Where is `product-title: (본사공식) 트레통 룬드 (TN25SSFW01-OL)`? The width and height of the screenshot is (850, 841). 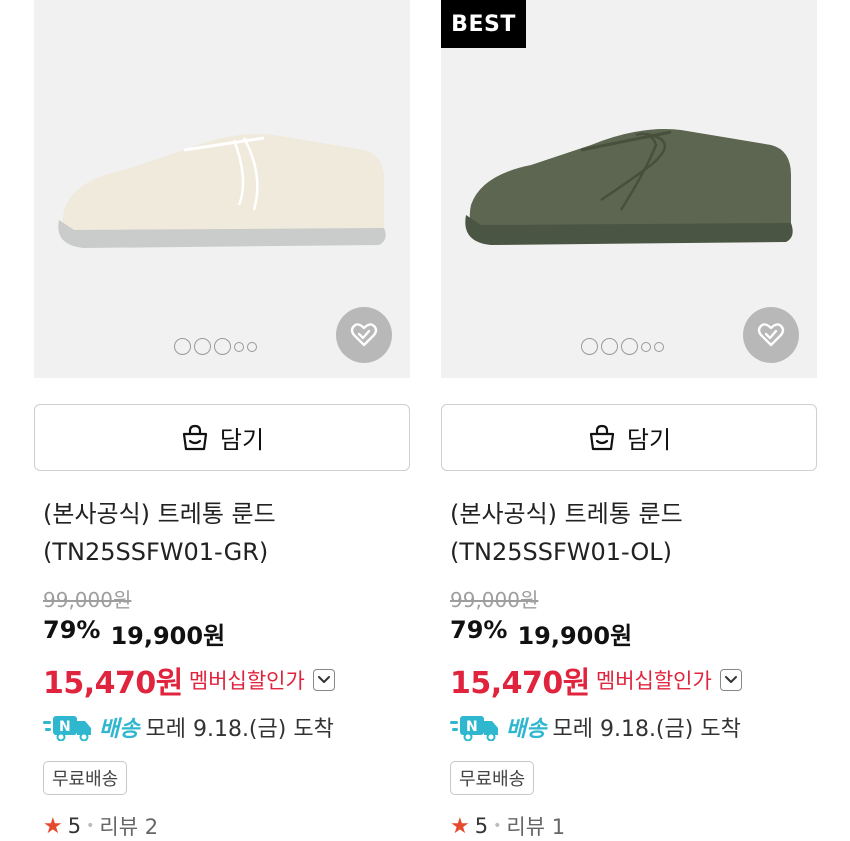
product-title: (본사공식) 트레통 룬드 (TN25SSFW01-OL) is located at coordinates (630, 533).